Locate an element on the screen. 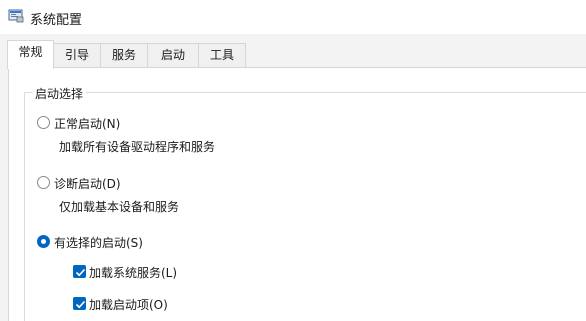 The width and height of the screenshot is (586, 321). normal-startup-radio is located at coordinates (43, 122).